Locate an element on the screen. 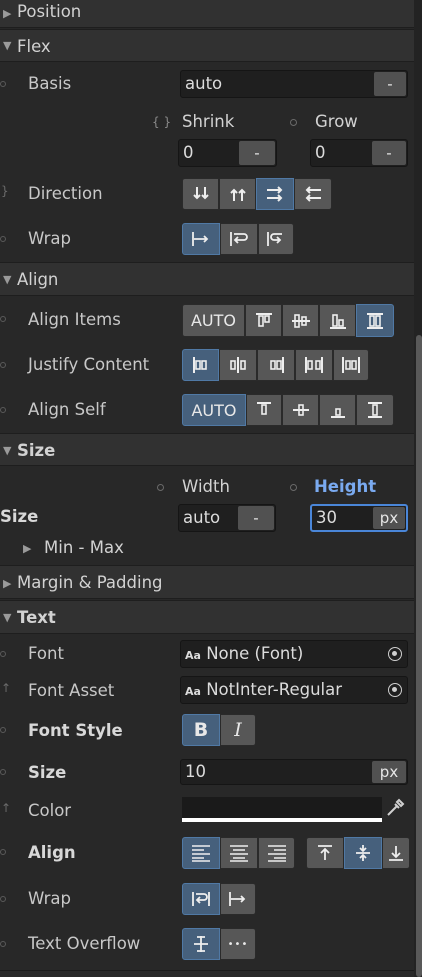  font-asset-object-field: Aa NotInter-Regular is located at coordinates (294, 690).